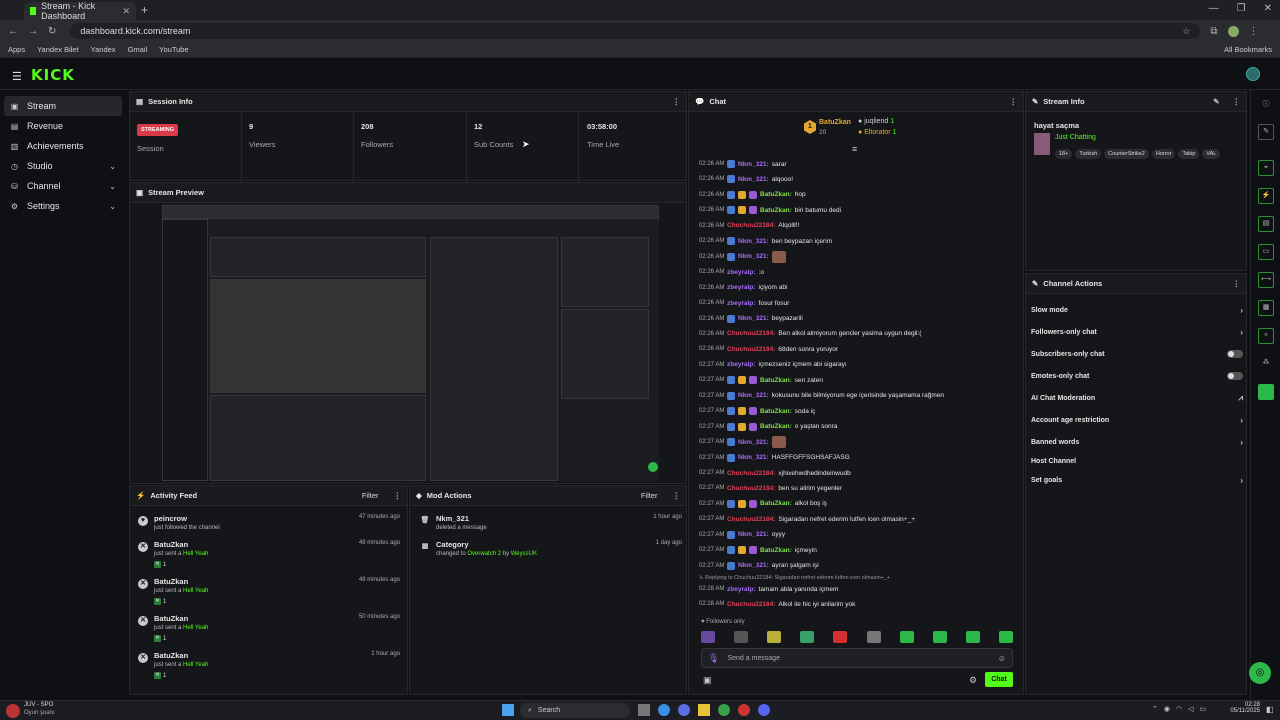 This screenshot has width=1280, height=720. What do you see at coordinates (1235, 376) in the screenshot?
I see `emotes-only-toggle` at bounding box center [1235, 376].